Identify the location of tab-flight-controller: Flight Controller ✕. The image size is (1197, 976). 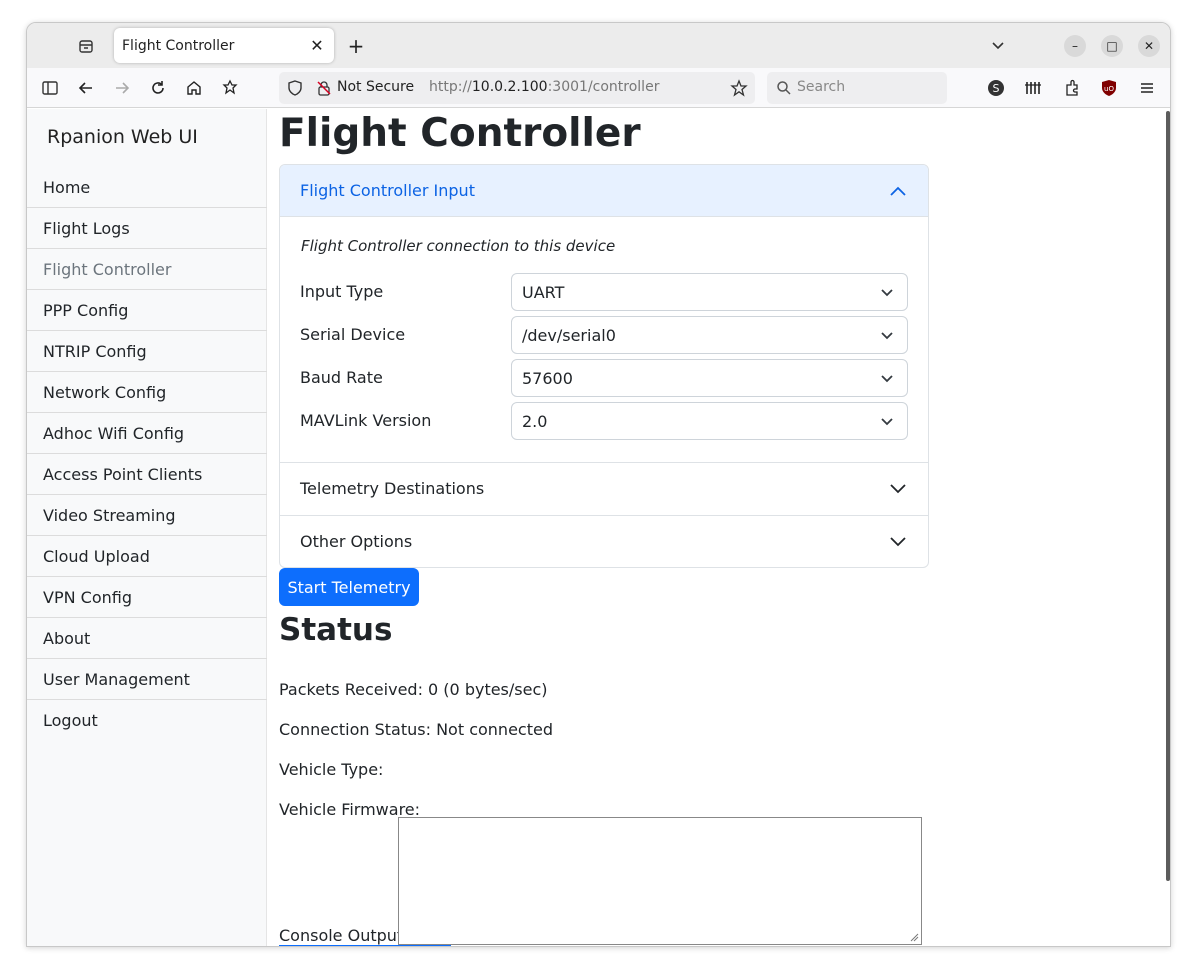
(224, 45).